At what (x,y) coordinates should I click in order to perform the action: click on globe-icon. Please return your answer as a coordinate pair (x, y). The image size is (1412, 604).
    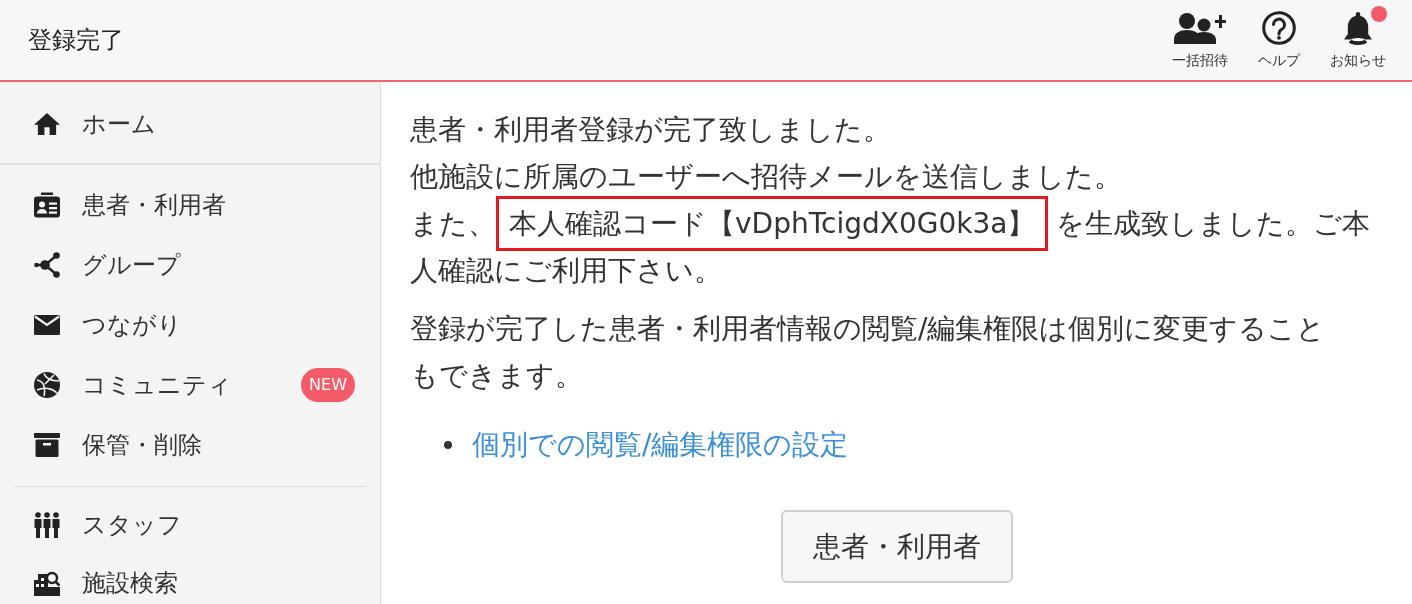
    Looking at the image, I should click on (47, 385).